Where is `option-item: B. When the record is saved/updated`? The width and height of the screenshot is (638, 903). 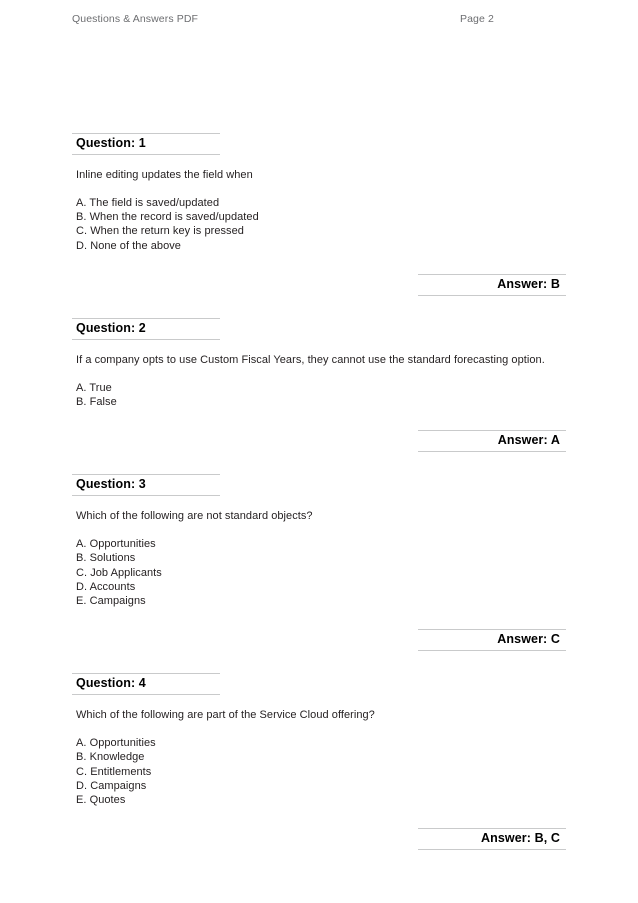
option-item: B. When the record is saved/updated is located at coordinates (167, 217).